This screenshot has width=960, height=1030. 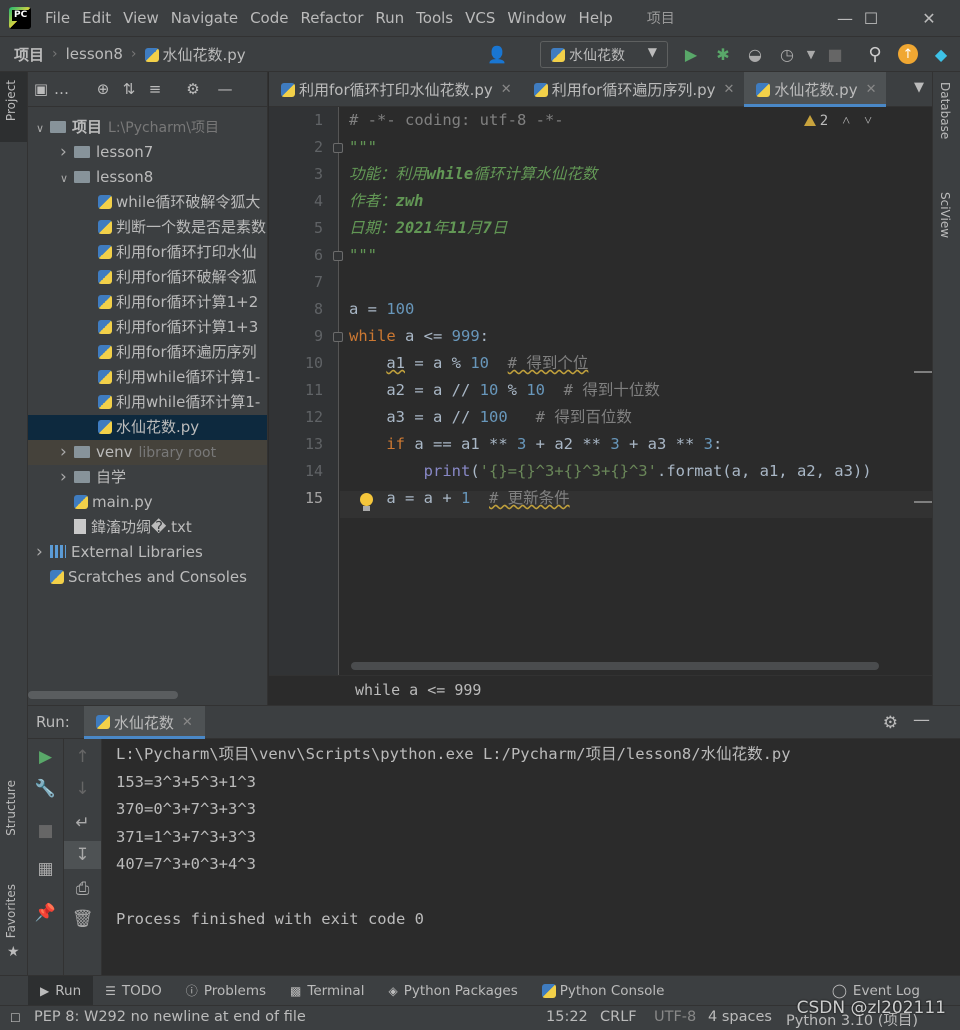 I want to click on locate-icon: ⊕, so click(x=103, y=89).